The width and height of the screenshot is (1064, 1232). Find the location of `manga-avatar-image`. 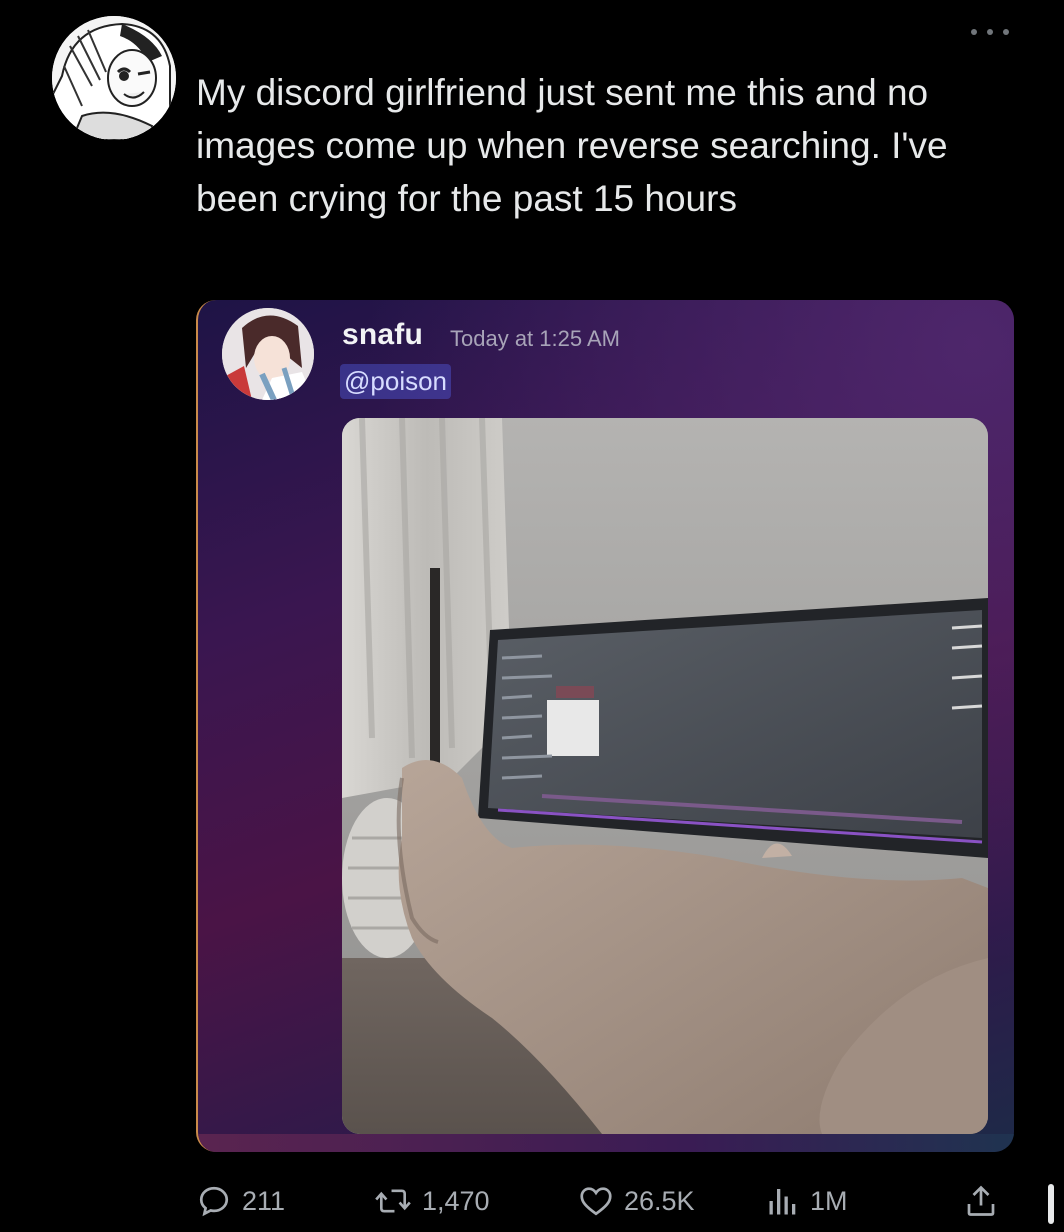

manga-avatar-image is located at coordinates (114, 78).